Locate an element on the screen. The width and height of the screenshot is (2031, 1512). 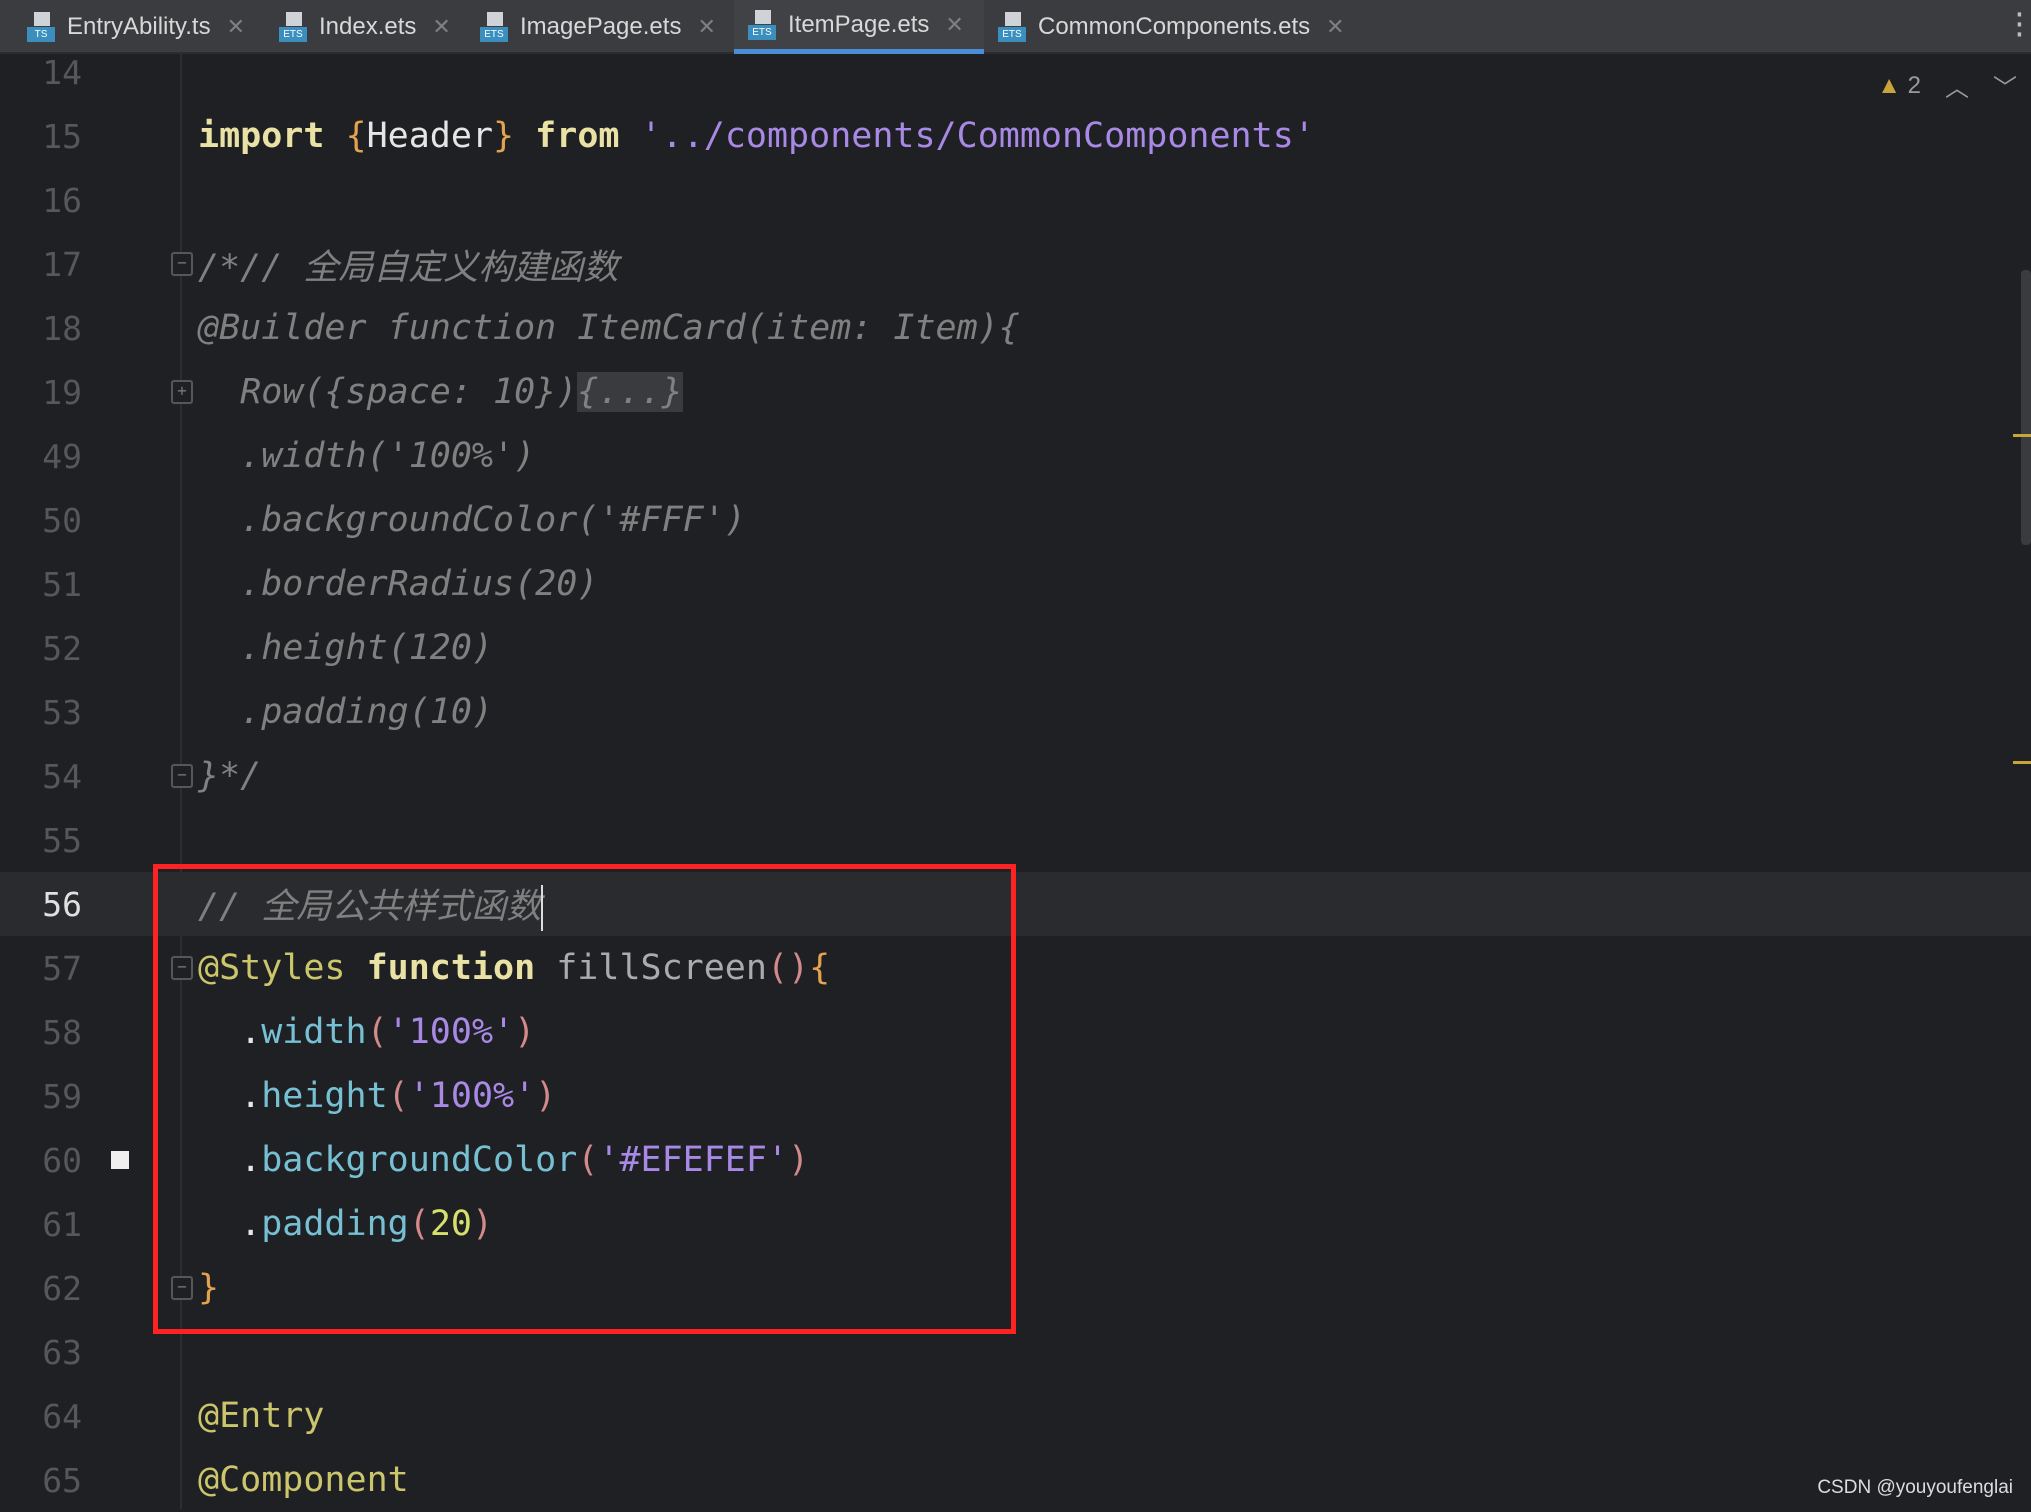
code-token: @Component is located at coordinates (303, 1480).